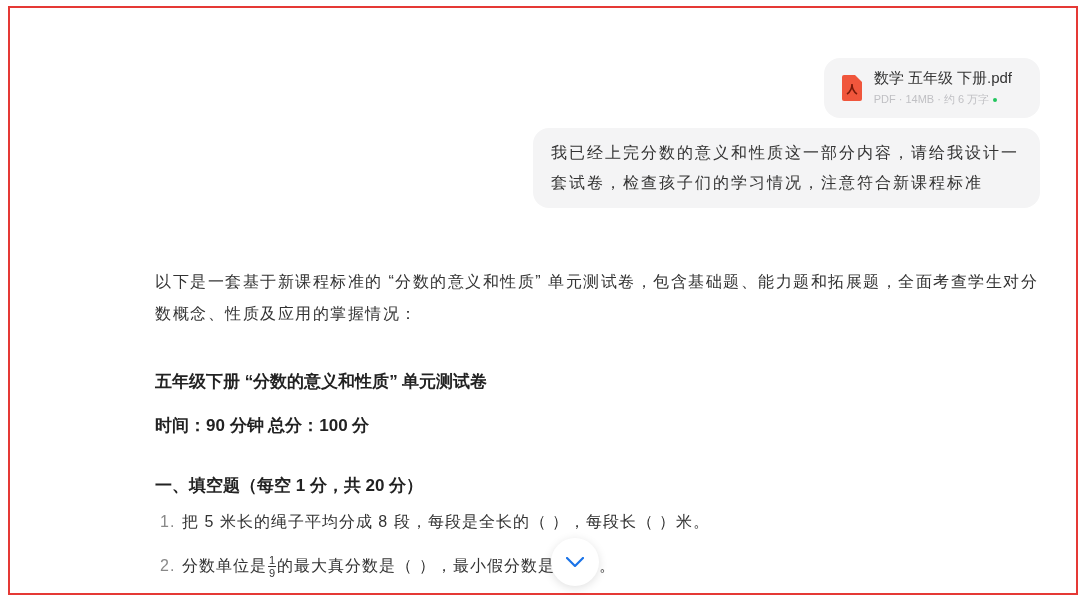 Image resolution: width=1080 pixels, height=600 pixels. What do you see at coordinates (290, 486) in the screenshot?
I see `section-heading: 一、填空题（每空 1 分，共 20 分）` at bounding box center [290, 486].